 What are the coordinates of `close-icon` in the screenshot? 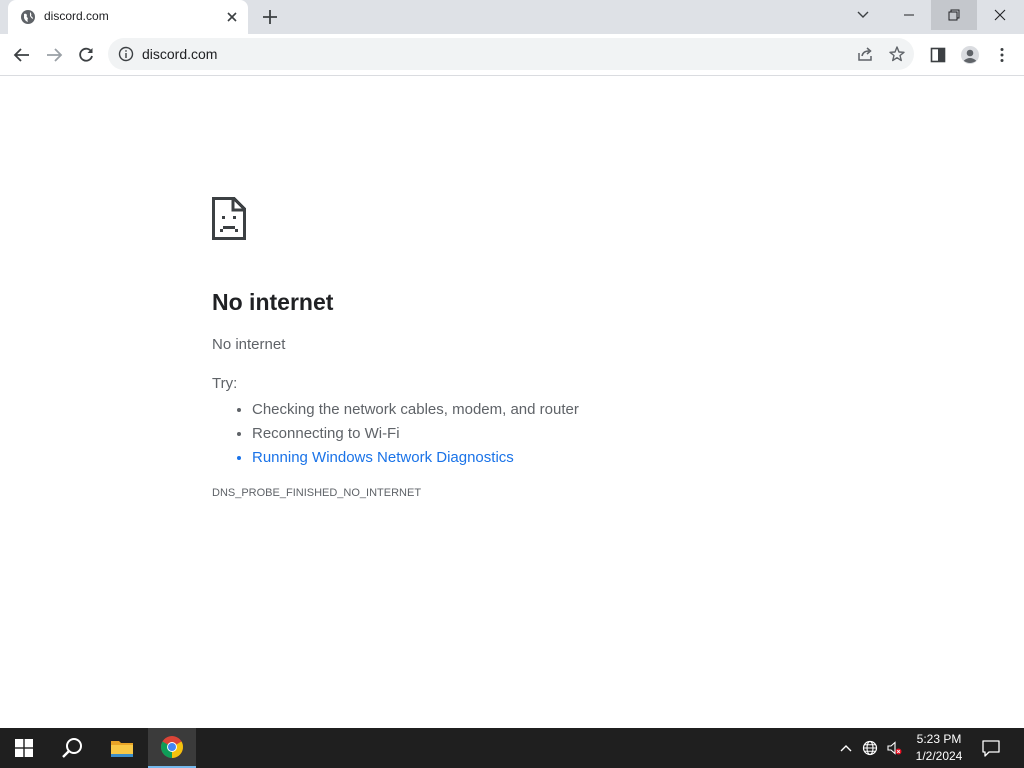 It's located at (1000, 15).